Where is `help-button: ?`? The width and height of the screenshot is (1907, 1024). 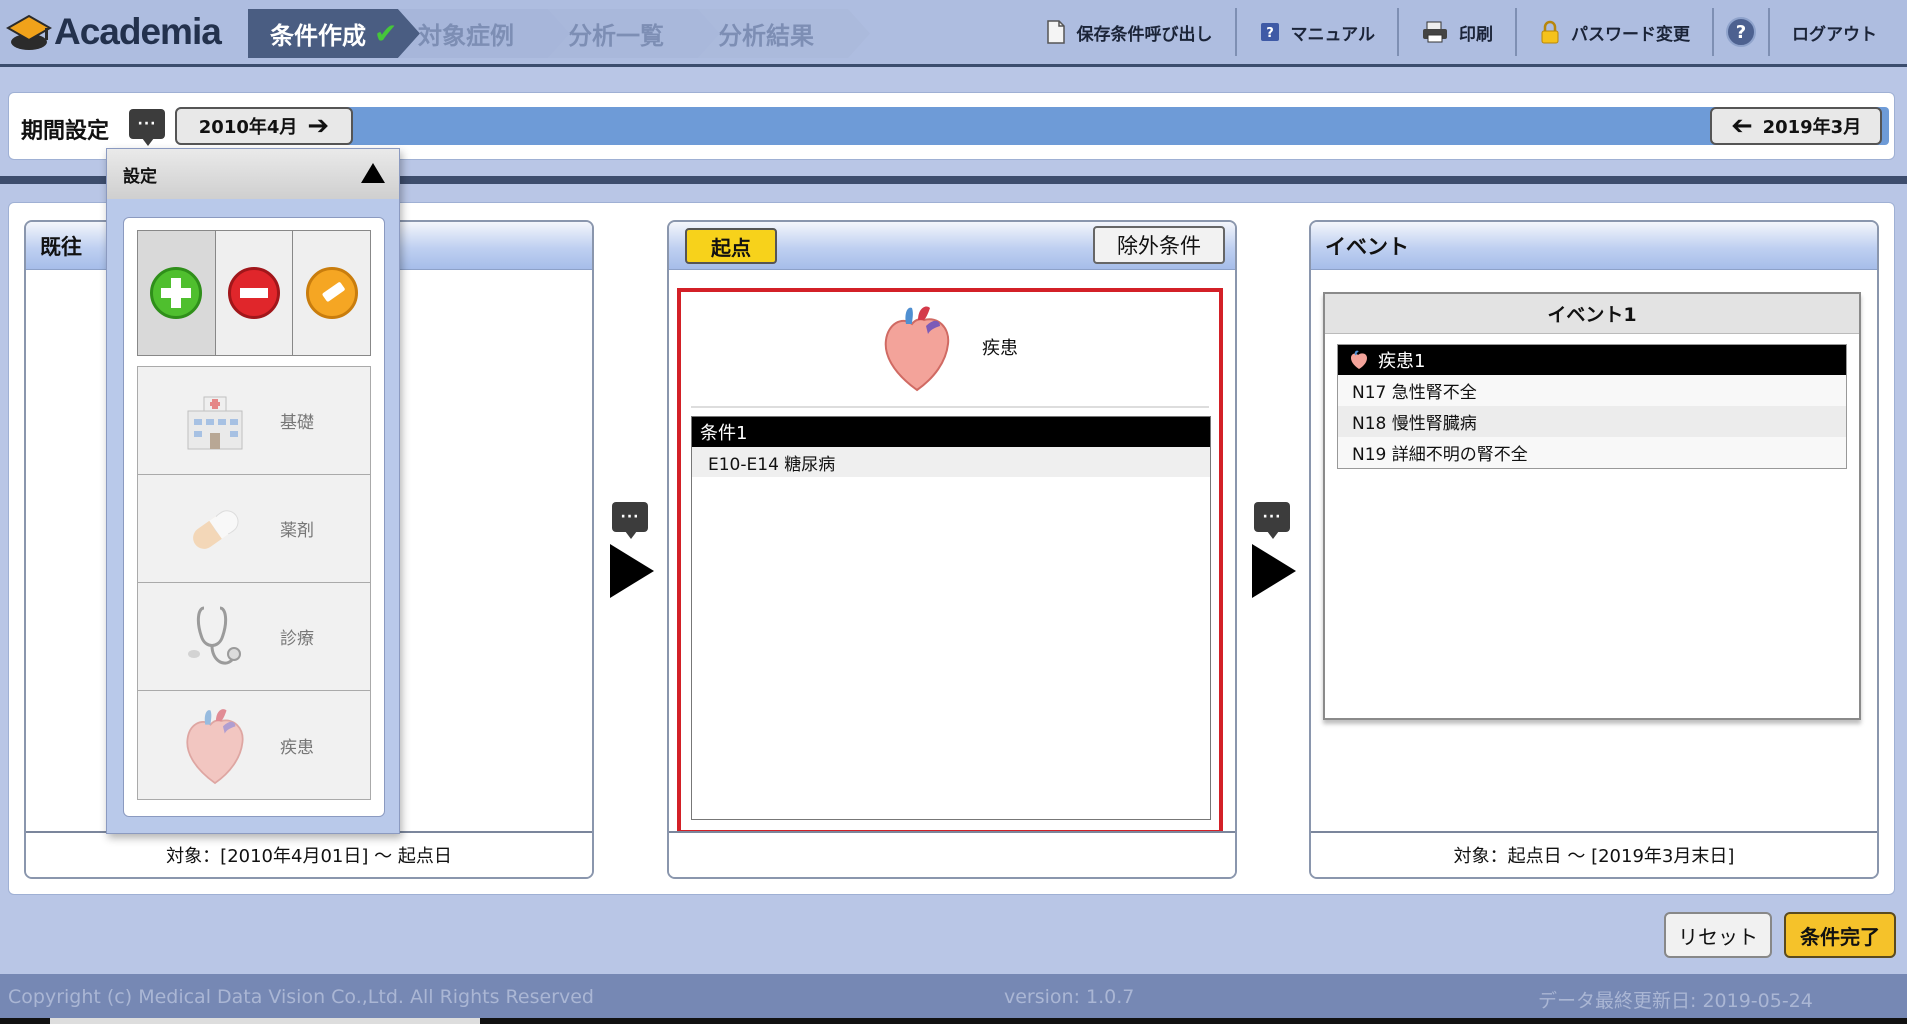
help-button: ? is located at coordinates (1740, 32).